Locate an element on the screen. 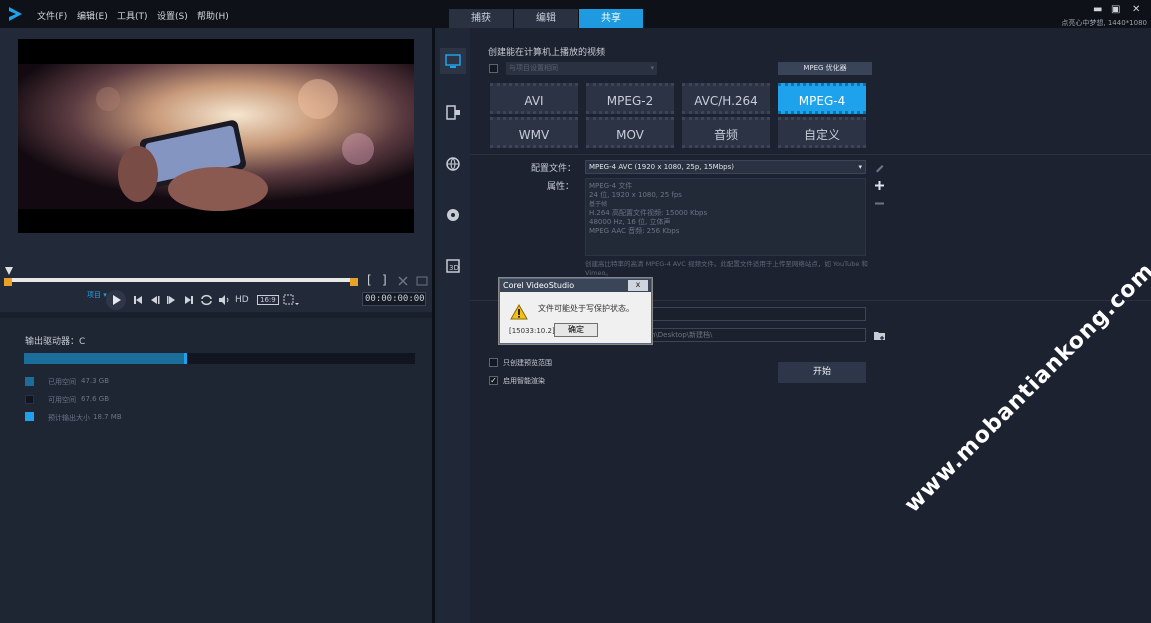  prev-frame-icon is located at coordinates (155, 300).